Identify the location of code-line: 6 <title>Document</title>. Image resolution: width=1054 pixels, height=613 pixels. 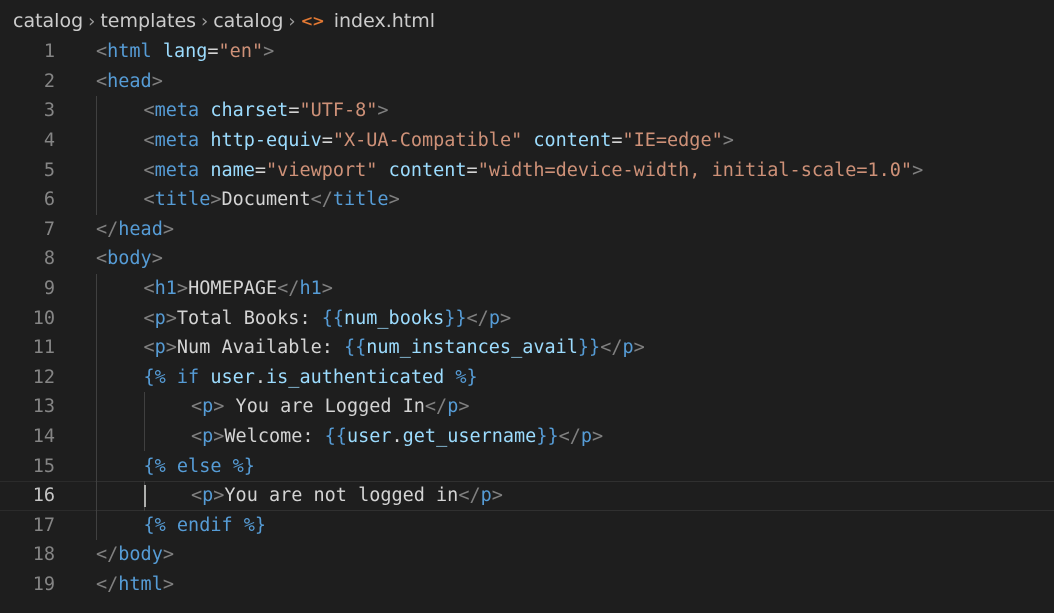
(527, 199).